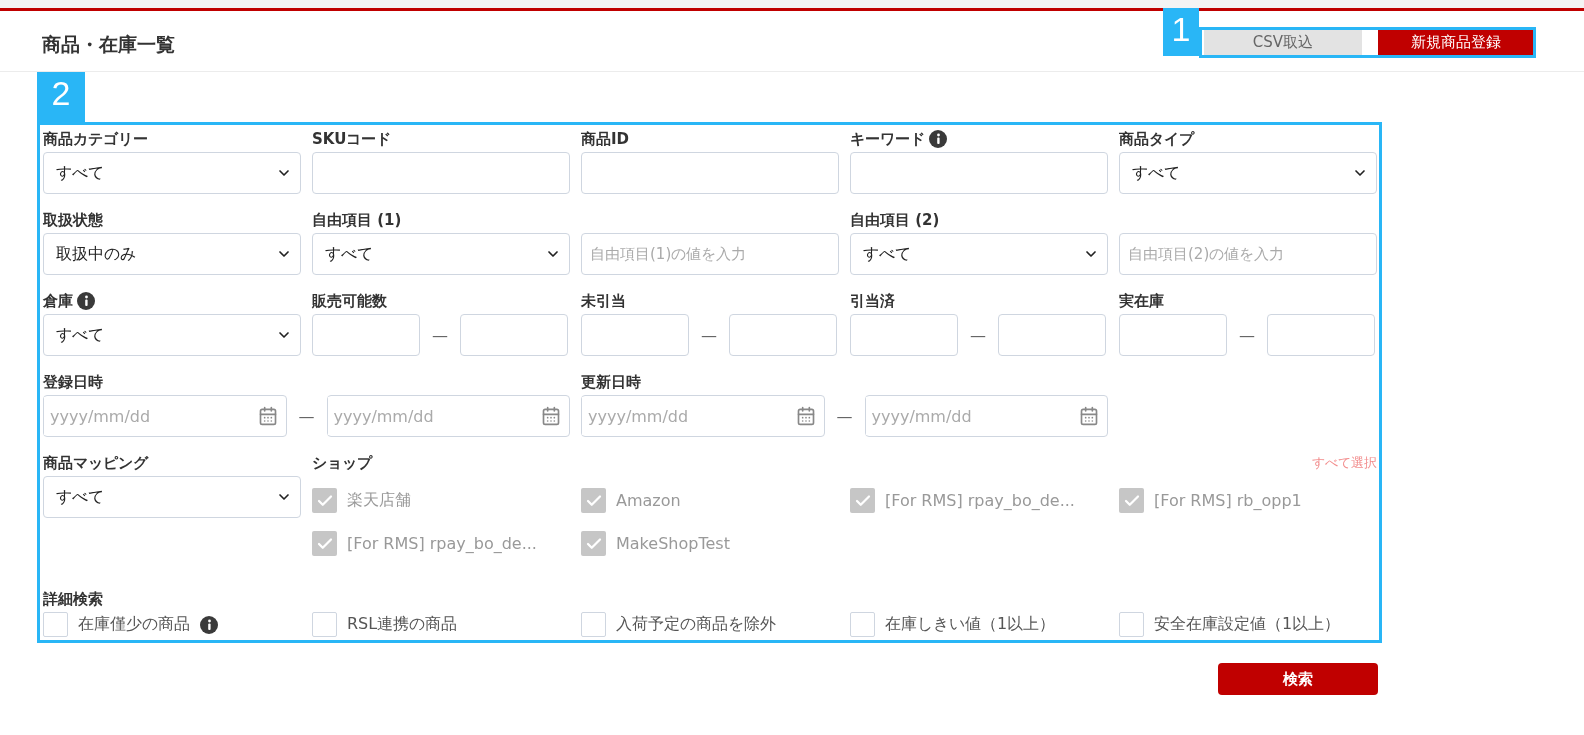 This screenshot has width=1584, height=735. Describe the element at coordinates (710, 254) in the screenshot. I see `text-field: 自由項目(1)の値を入力` at that location.